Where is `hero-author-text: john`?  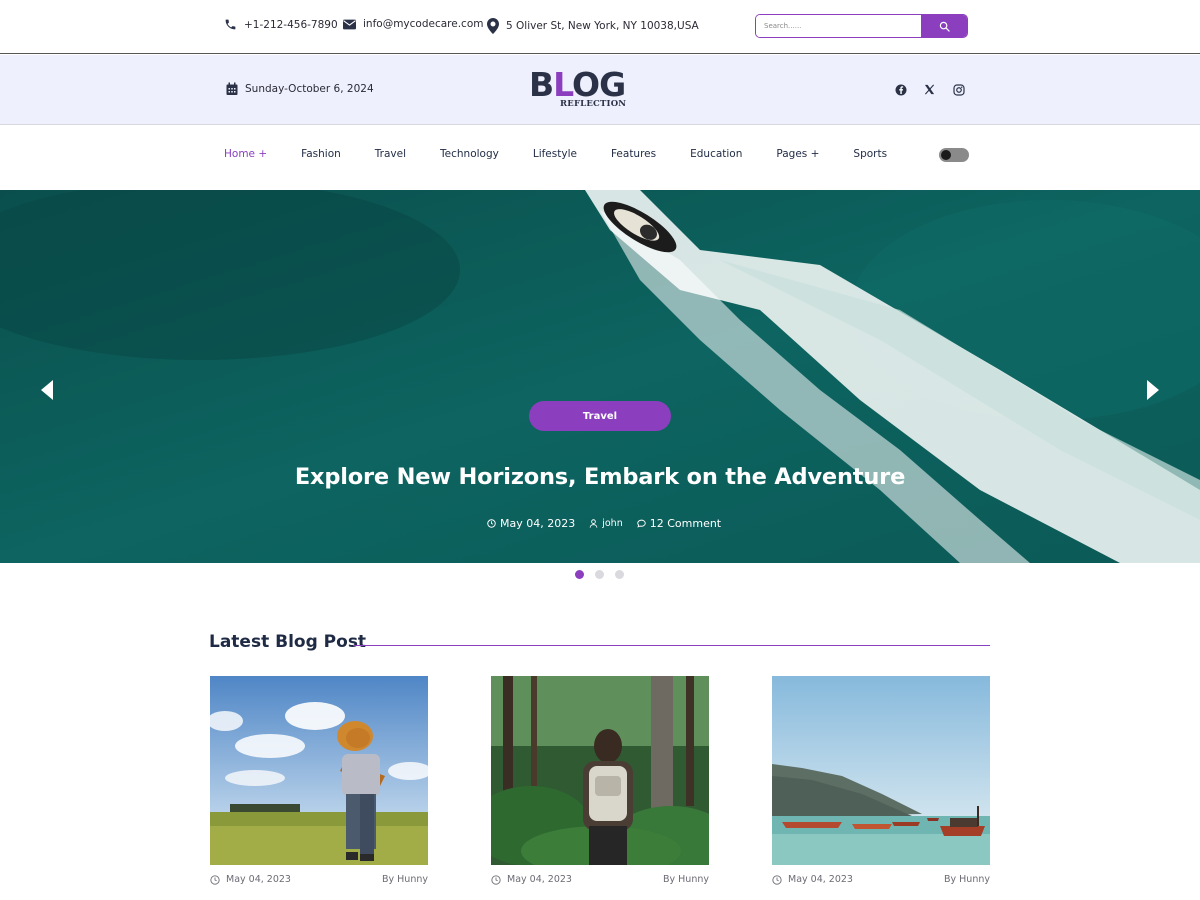
hero-author-text: john is located at coordinates (612, 523).